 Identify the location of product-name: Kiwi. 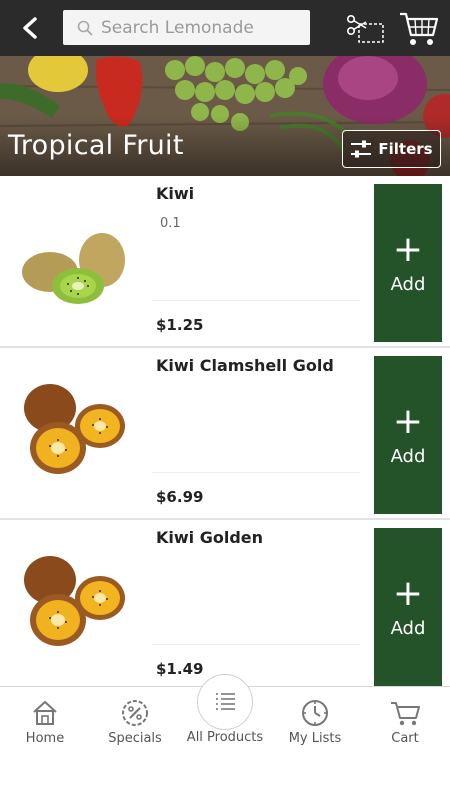
(175, 193).